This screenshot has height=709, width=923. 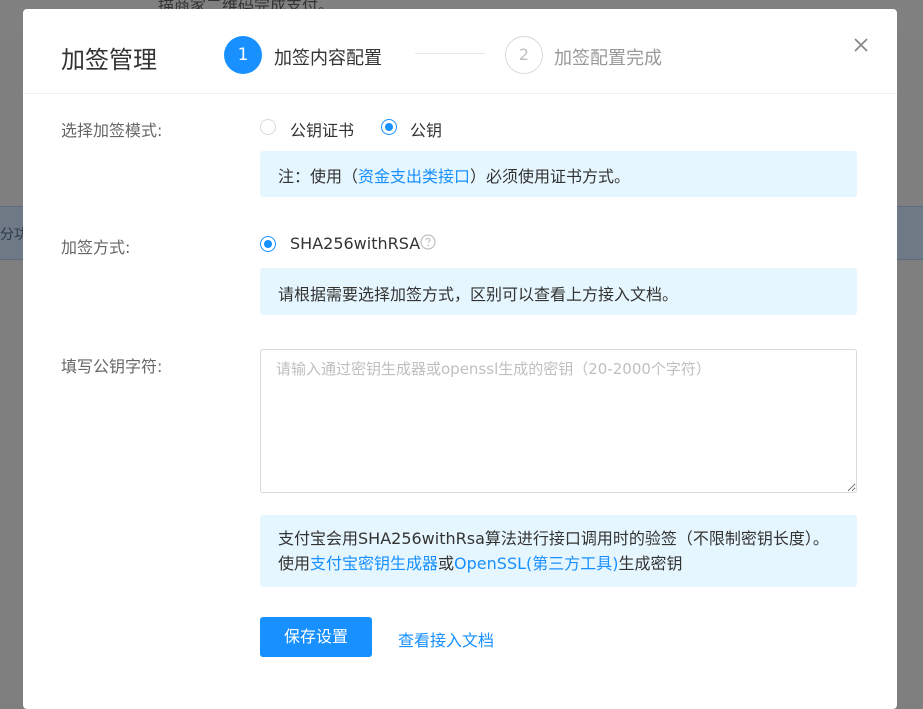 I want to click on fund-payout-api-link: 资金支出类接口, so click(x=414, y=176).